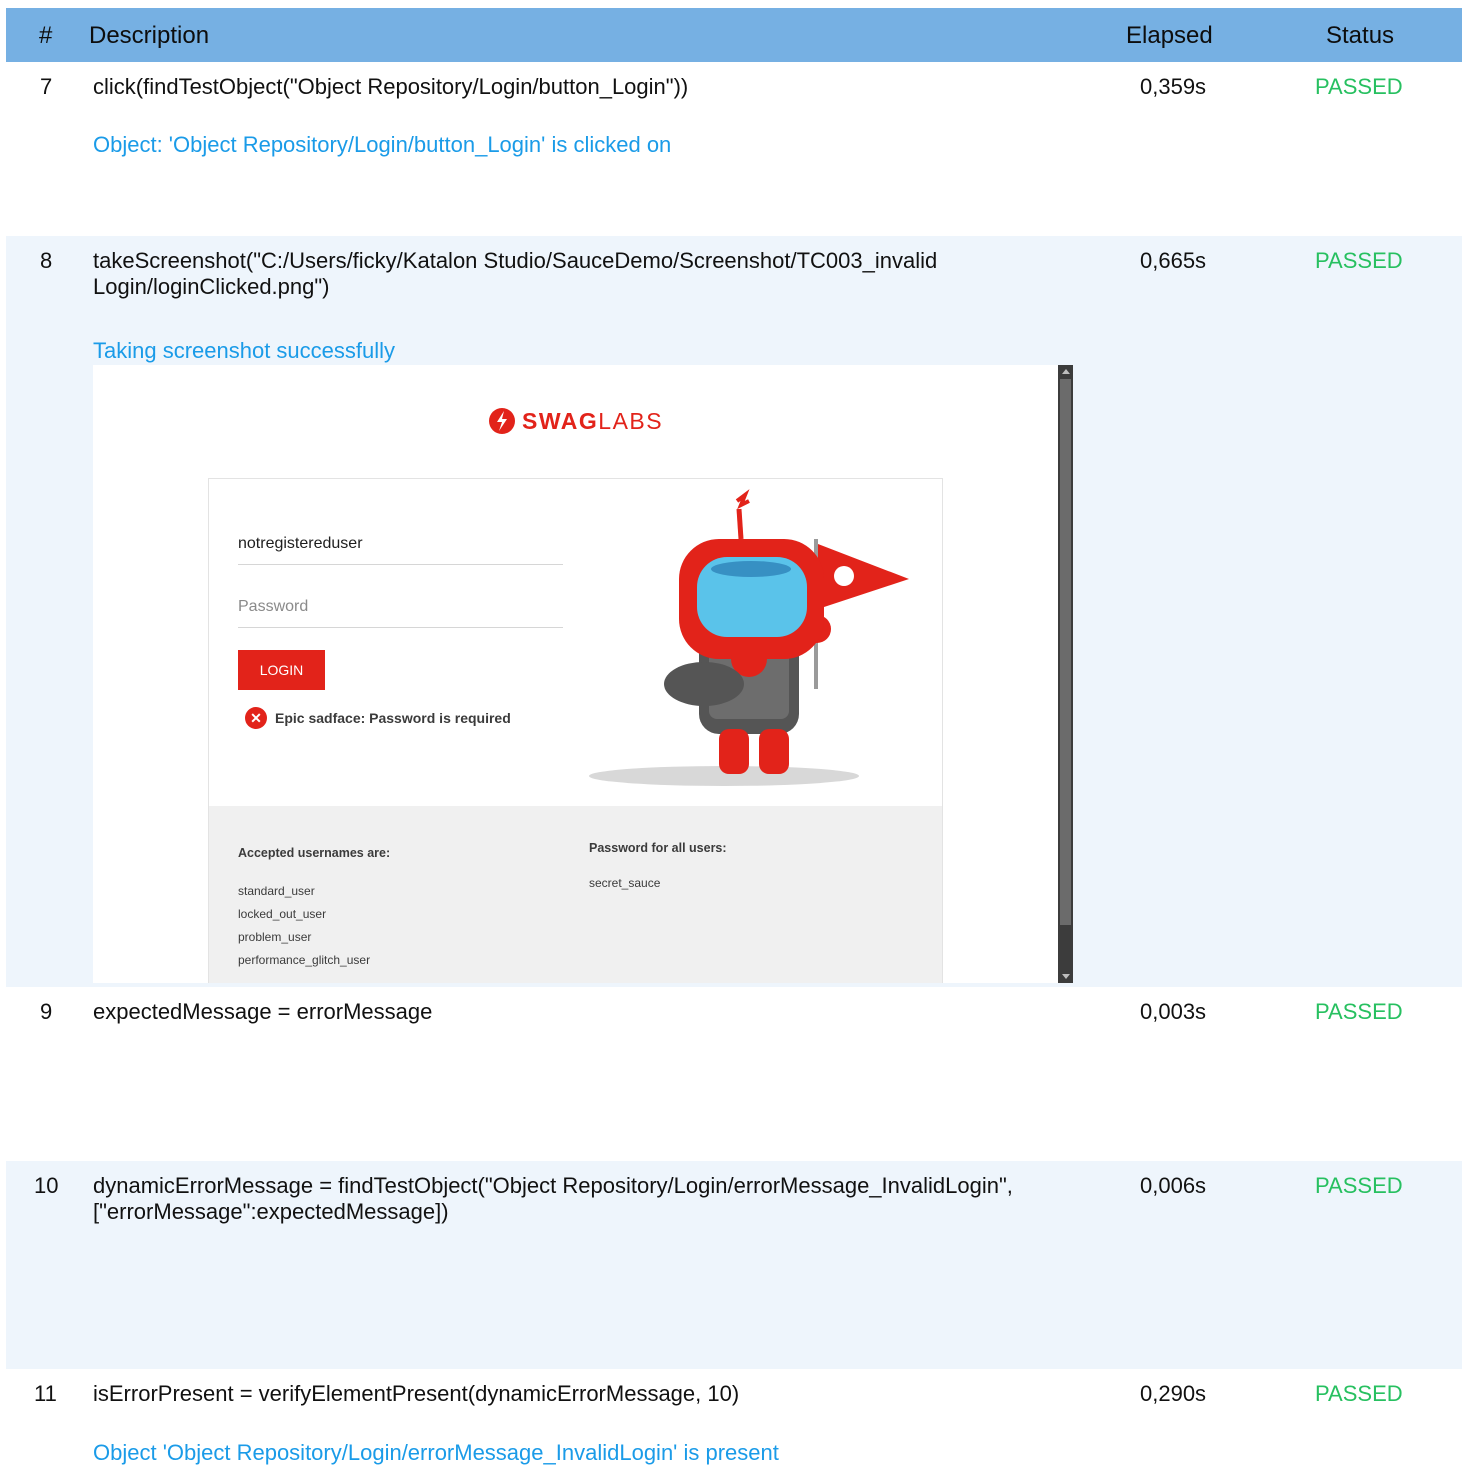 This screenshot has width=1466, height=1465. Describe the element at coordinates (1173, 86) in the screenshot. I see `step-elapsed: 0,359s` at that location.